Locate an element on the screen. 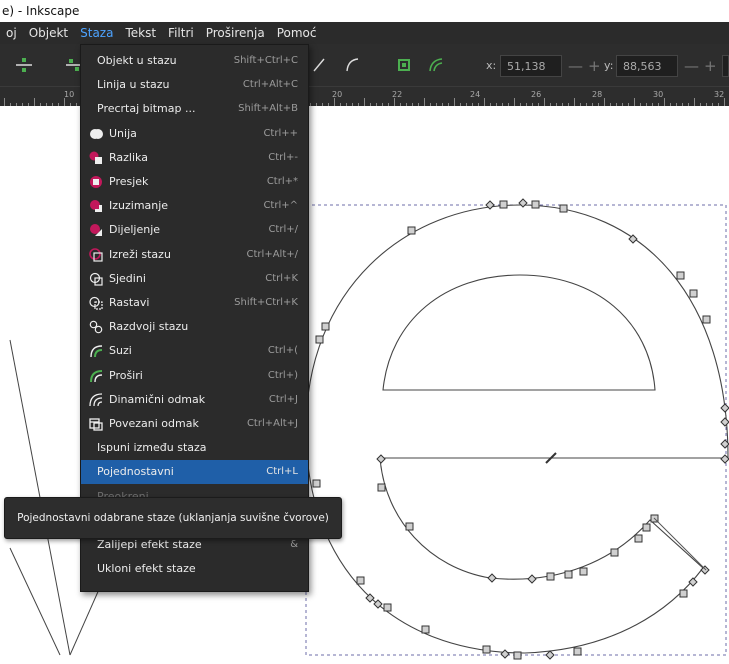  menu-item-label: Objekt u stazu is located at coordinates (137, 60).